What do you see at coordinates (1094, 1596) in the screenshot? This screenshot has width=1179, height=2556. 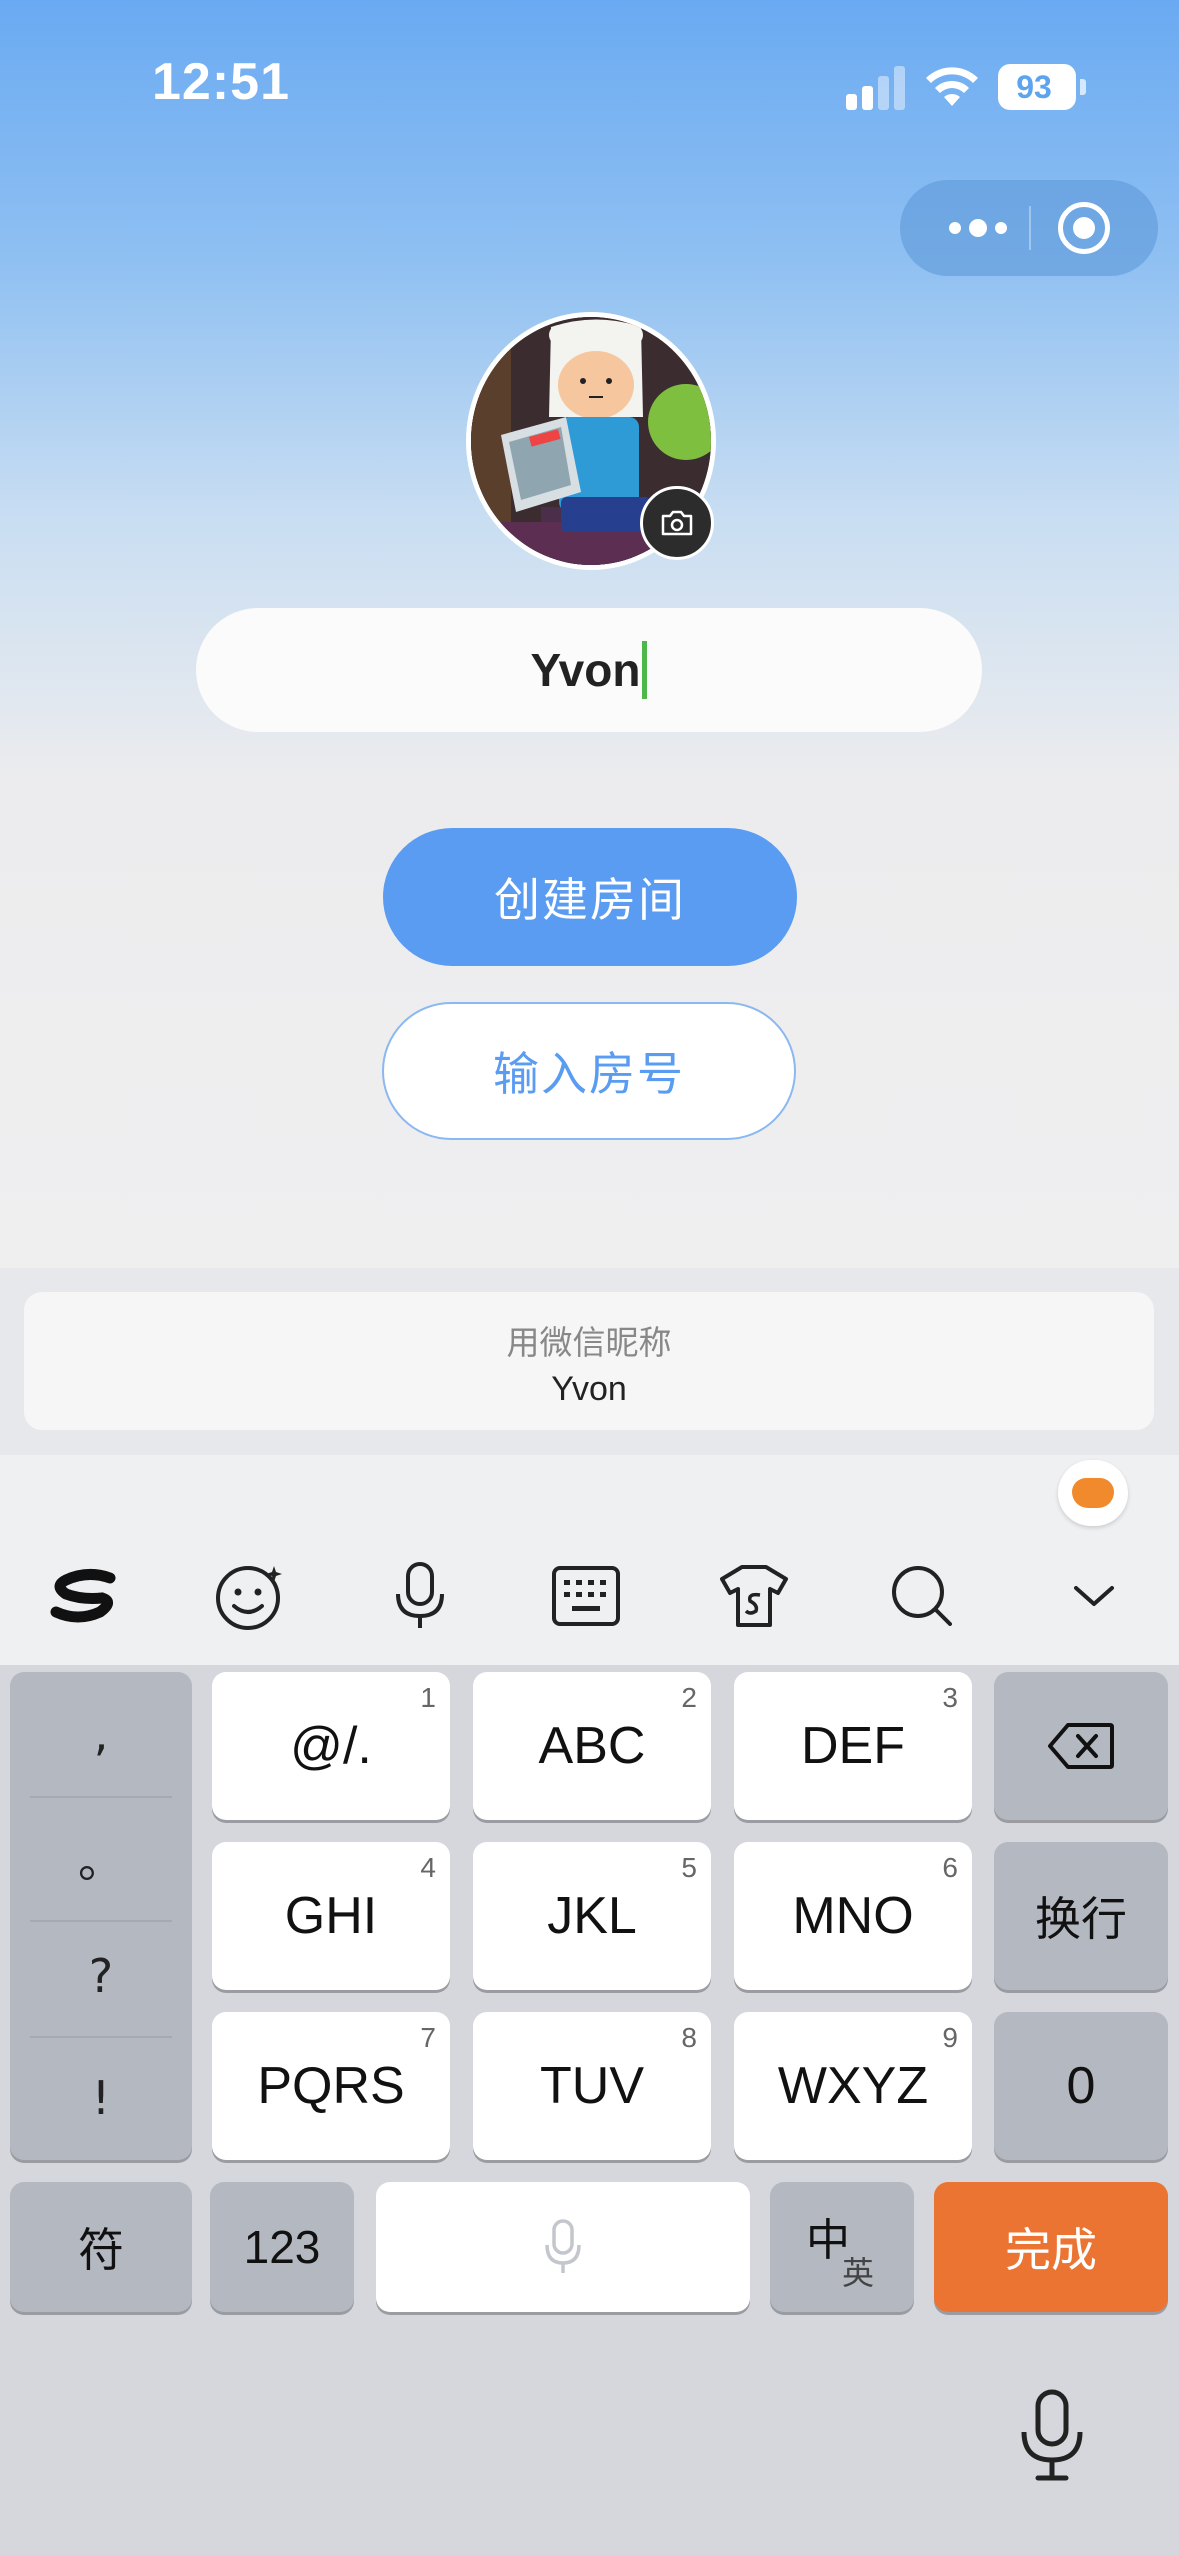 I see `collapse-icon` at bounding box center [1094, 1596].